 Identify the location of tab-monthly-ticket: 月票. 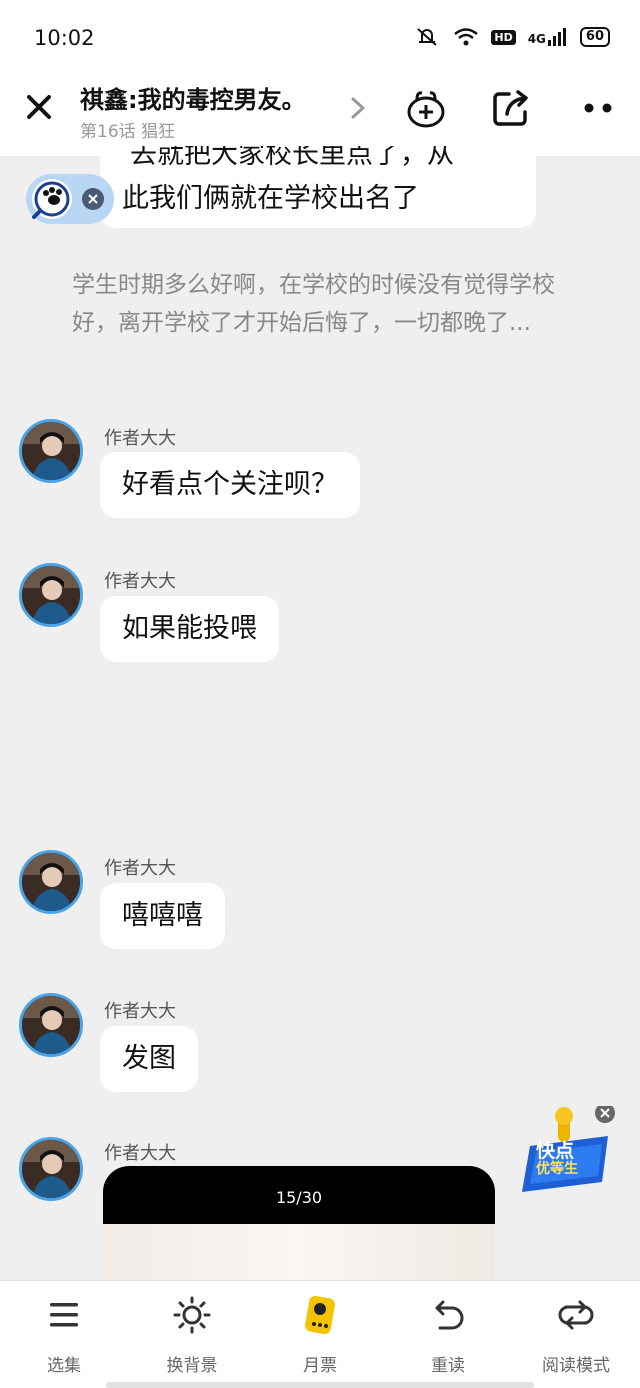
(320, 1331).